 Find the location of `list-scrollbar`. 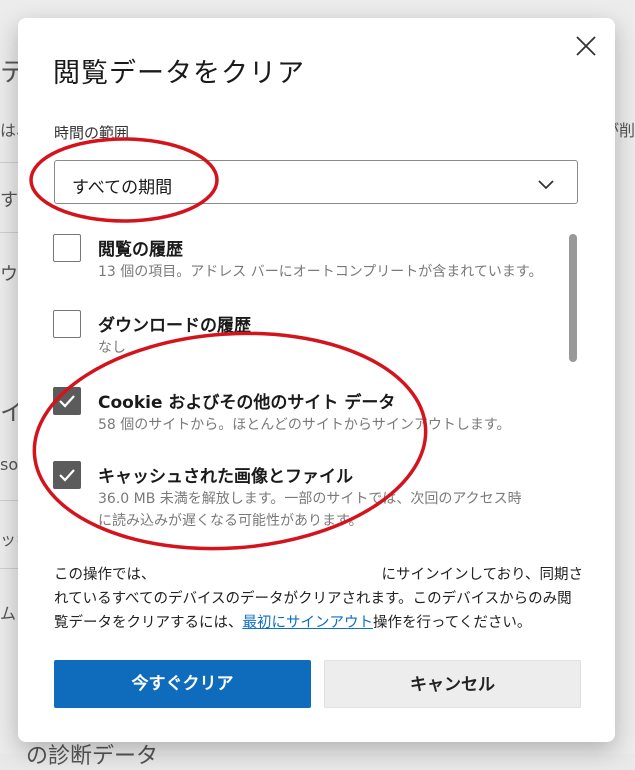

list-scrollbar is located at coordinates (573, 298).